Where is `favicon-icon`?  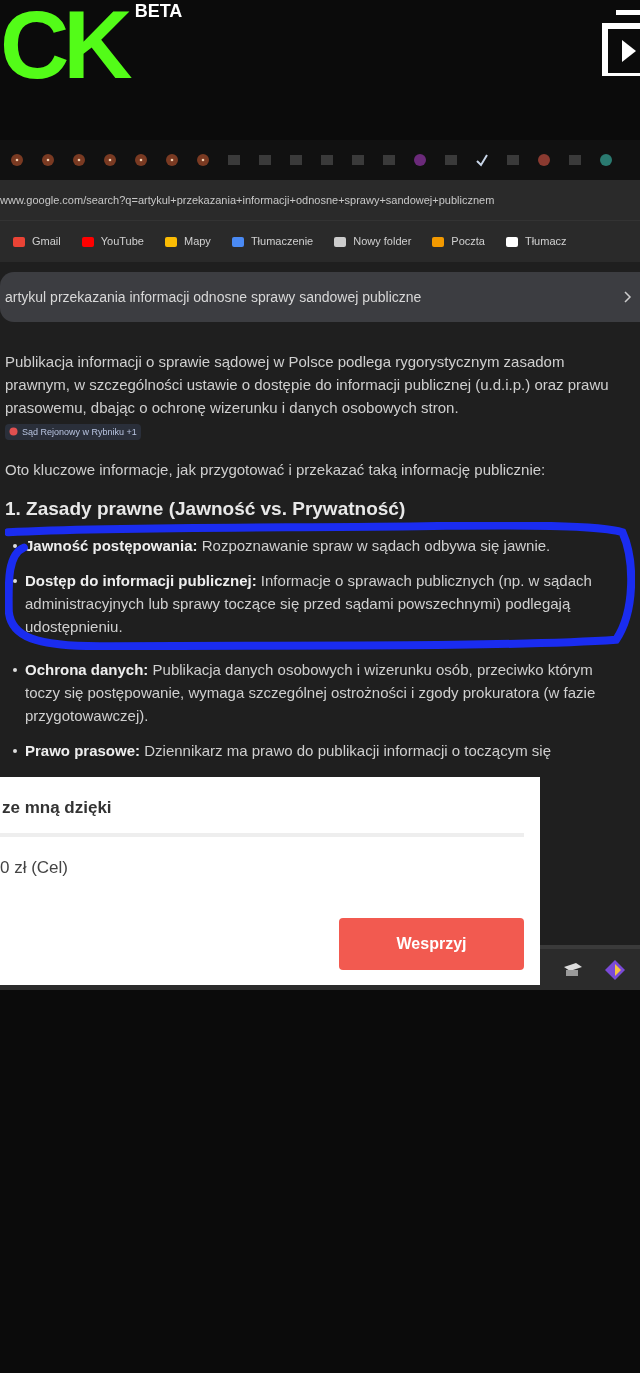
favicon-icon is located at coordinates (482, 160).